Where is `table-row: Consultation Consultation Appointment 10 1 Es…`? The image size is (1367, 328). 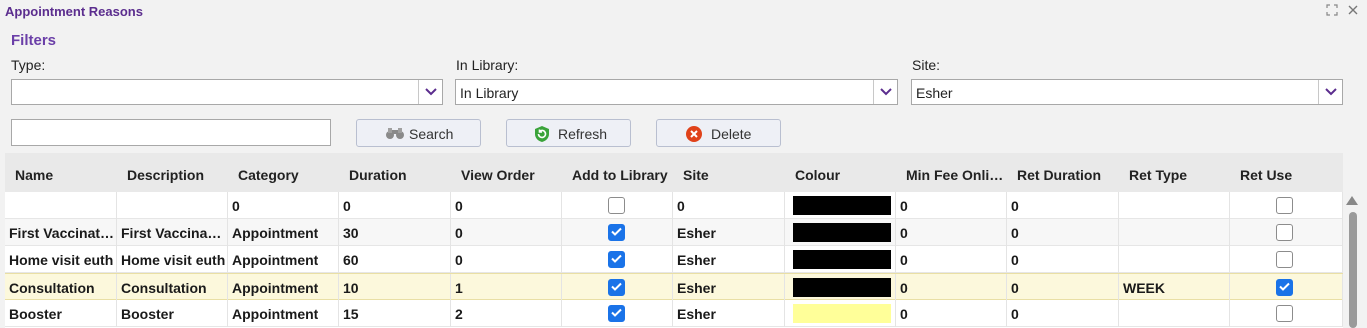
table-row: Consultation Consultation Appointment 10 1 Es… is located at coordinates (674, 287).